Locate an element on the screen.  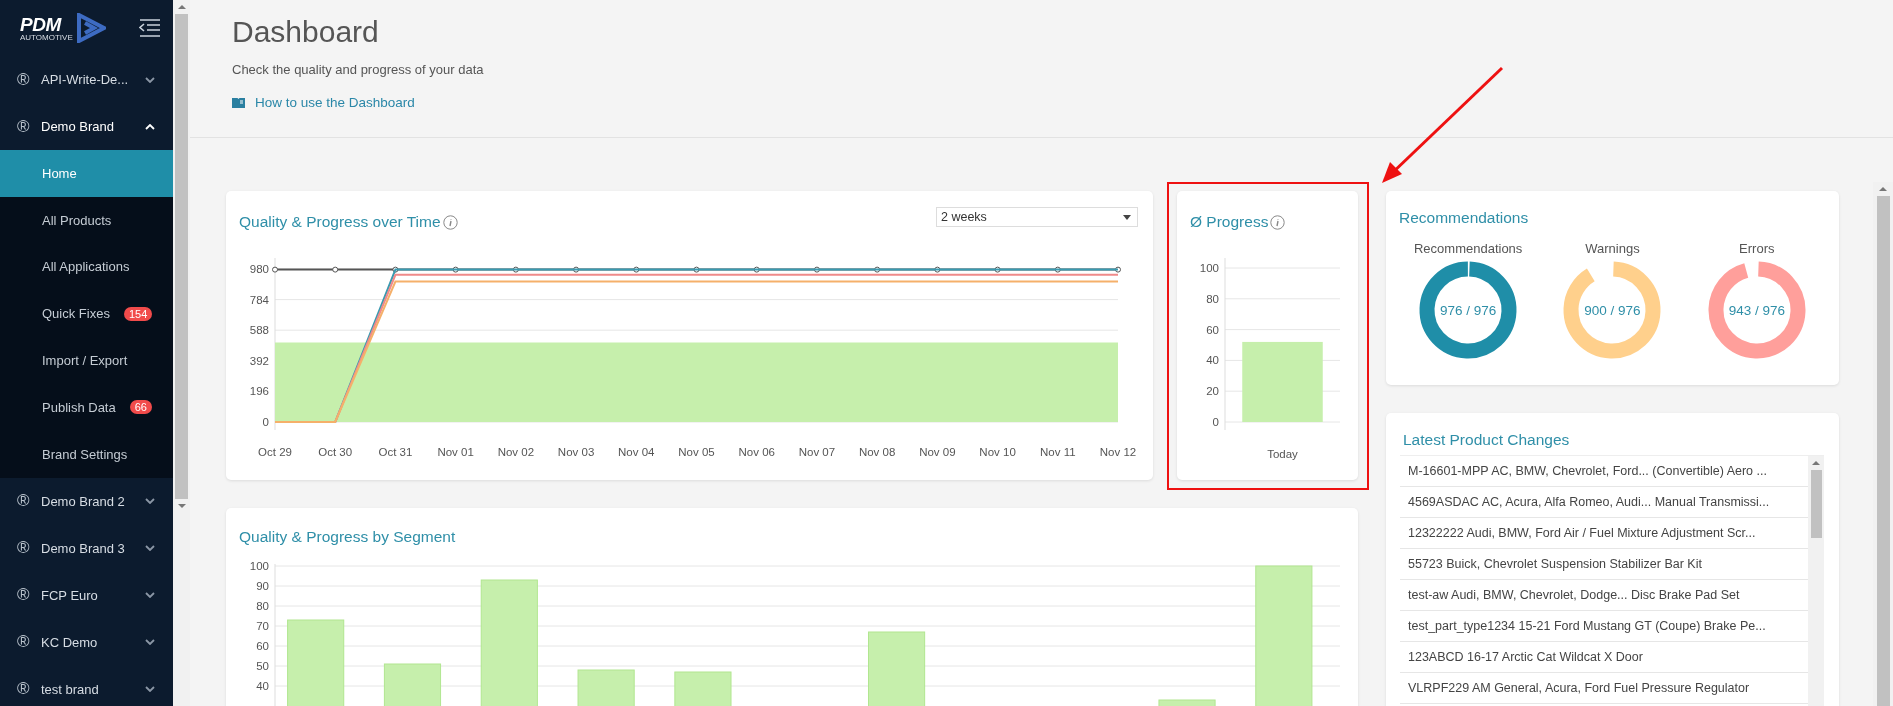
x-tick-label: Nov 08 is located at coordinates (877, 452).